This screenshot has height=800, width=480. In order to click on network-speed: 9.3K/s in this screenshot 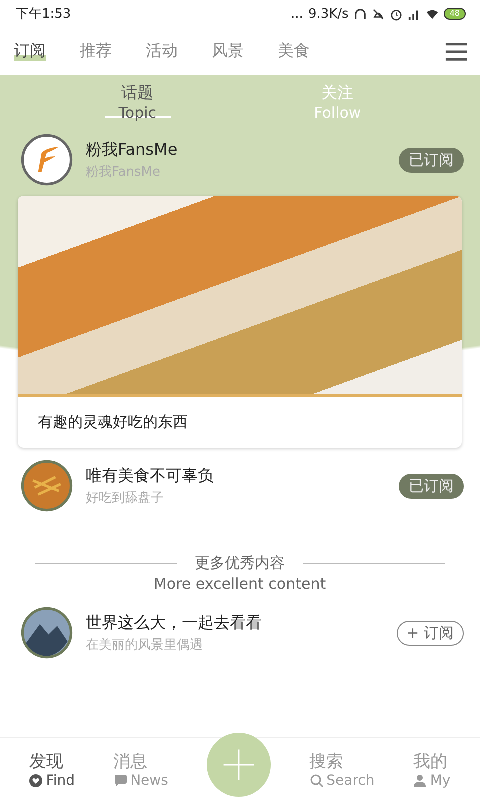, I will do `click(328, 14)`.